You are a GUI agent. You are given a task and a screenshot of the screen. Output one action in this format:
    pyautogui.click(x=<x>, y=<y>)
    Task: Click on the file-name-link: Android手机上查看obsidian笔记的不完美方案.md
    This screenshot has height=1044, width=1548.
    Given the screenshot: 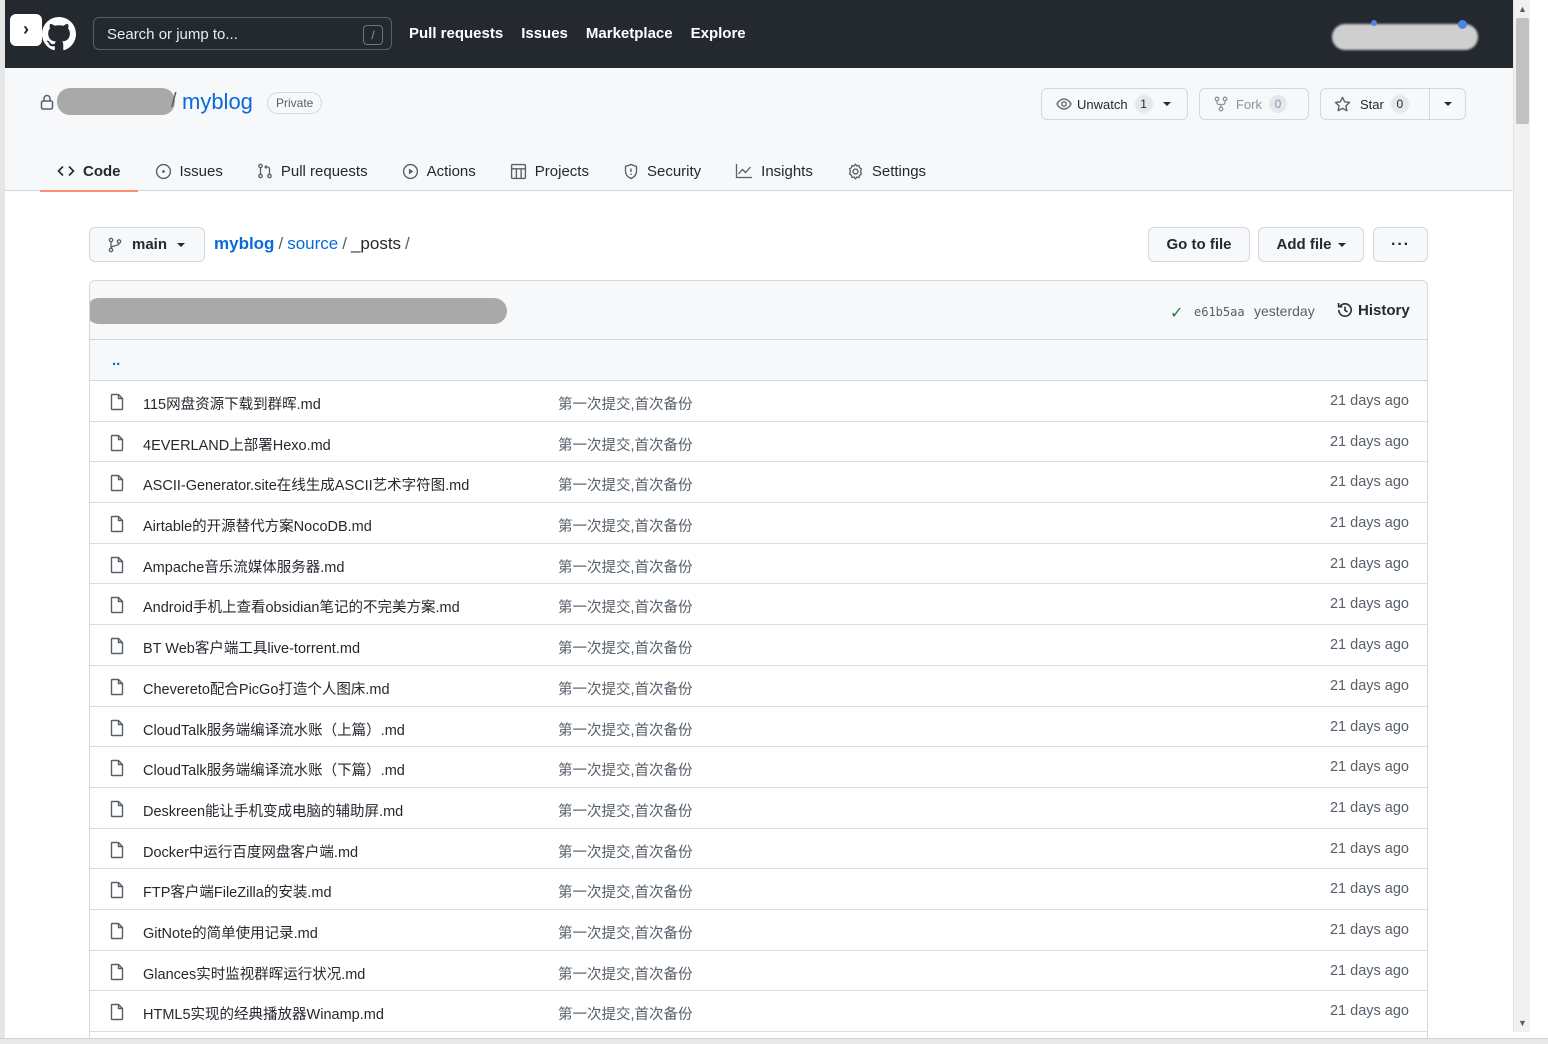 What is the action you would take?
    pyautogui.click(x=301, y=606)
    